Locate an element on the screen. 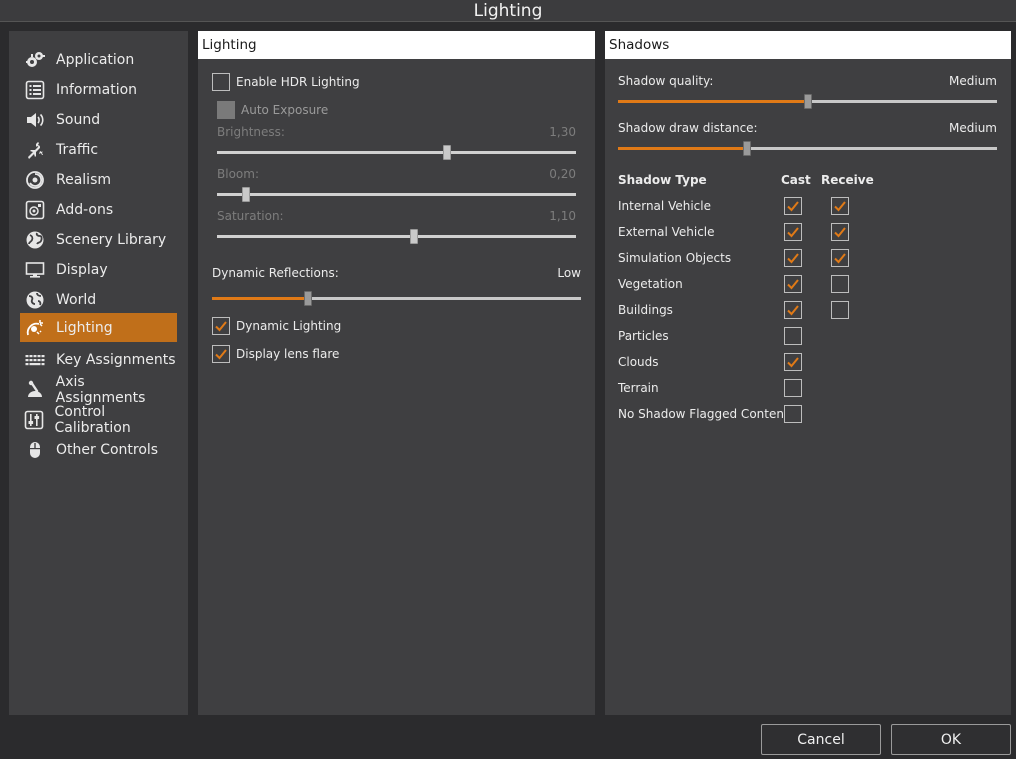  cast-header: Cast is located at coordinates (796, 180).